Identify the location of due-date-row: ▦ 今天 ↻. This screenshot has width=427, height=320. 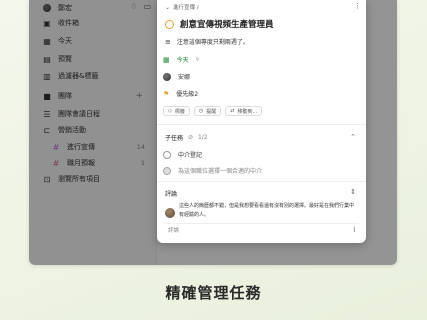
(181, 60).